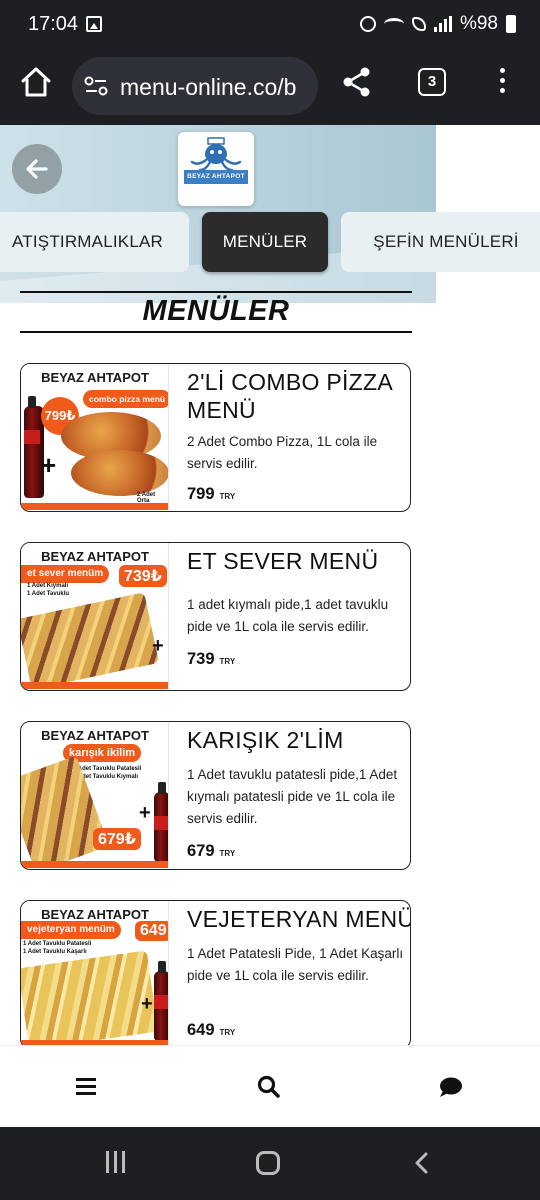  I want to click on image-badge: vejeteryan menüm, so click(71, 930).